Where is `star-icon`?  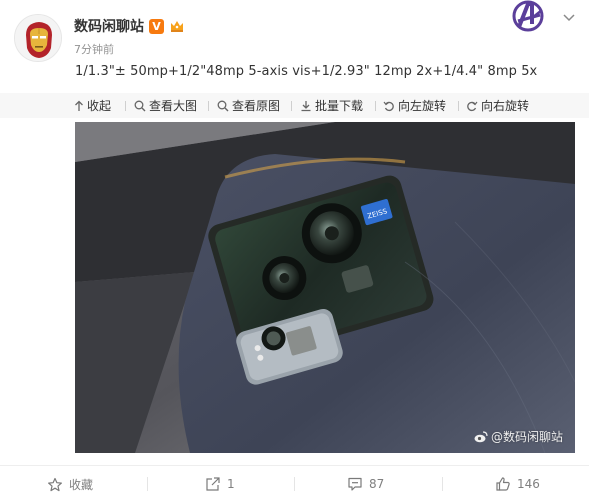
star-icon is located at coordinates (55, 484).